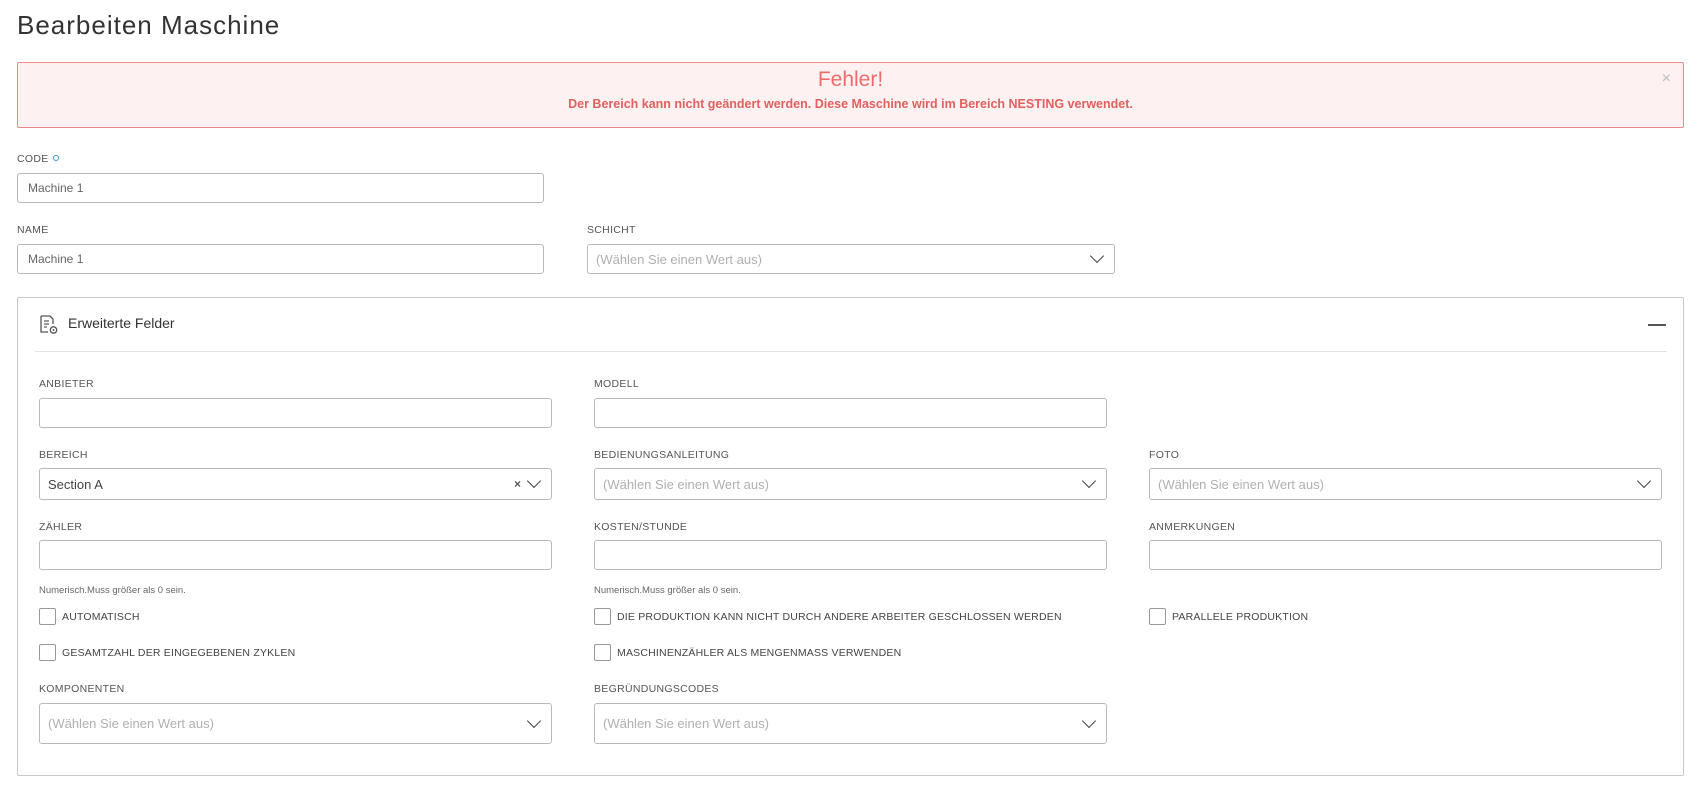 The height and width of the screenshot is (790, 1701). What do you see at coordinates (47, 652) in the screenshot?
I see `gesamtzahl-checkbox` at bounding box center [47, 652].